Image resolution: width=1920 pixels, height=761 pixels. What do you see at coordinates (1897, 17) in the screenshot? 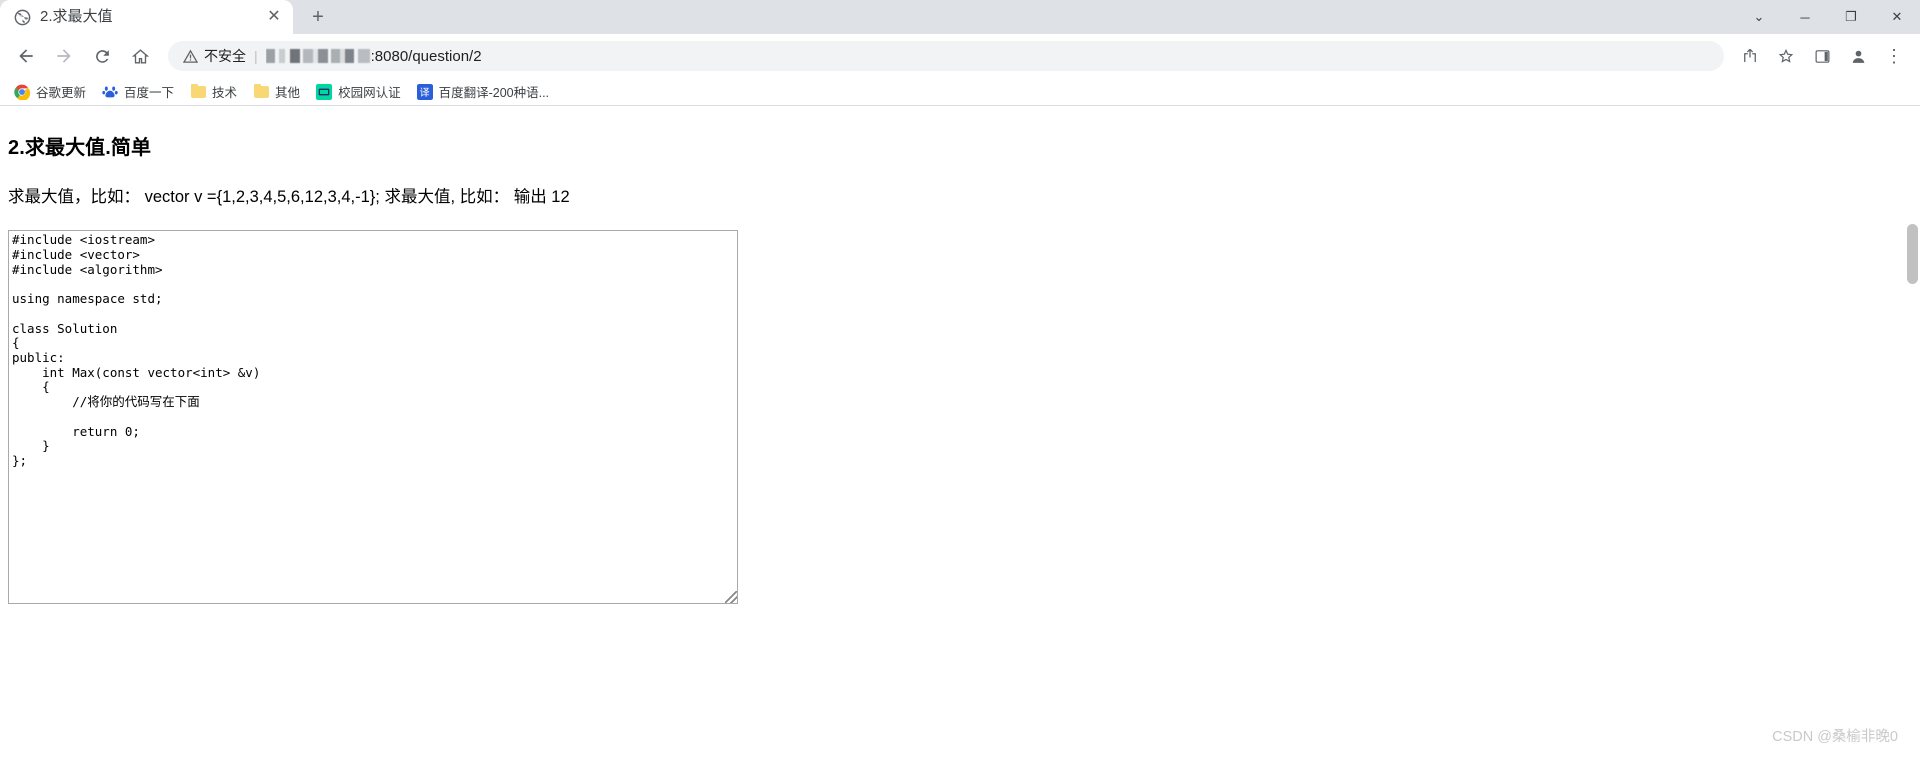
I see `close-window-button: ✕` at bounding box center [1897, 17].